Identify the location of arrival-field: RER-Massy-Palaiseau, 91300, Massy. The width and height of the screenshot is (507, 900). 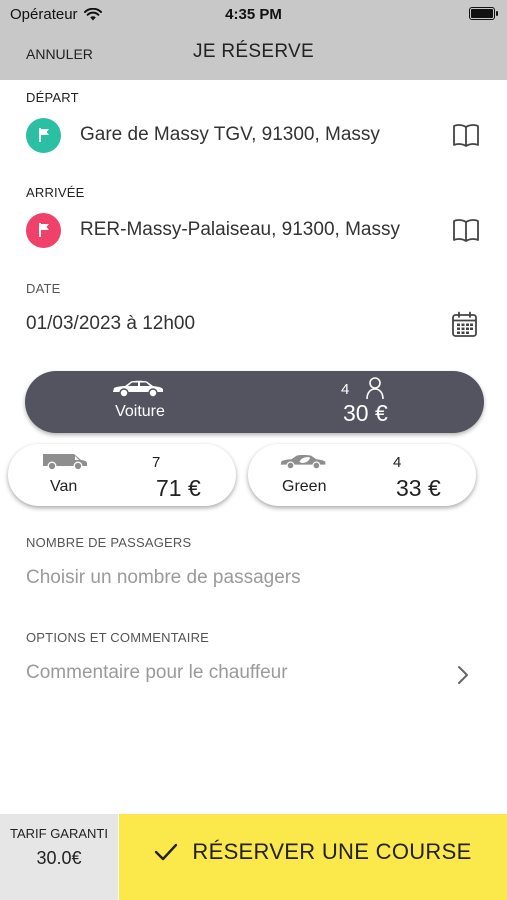
(256, 230).